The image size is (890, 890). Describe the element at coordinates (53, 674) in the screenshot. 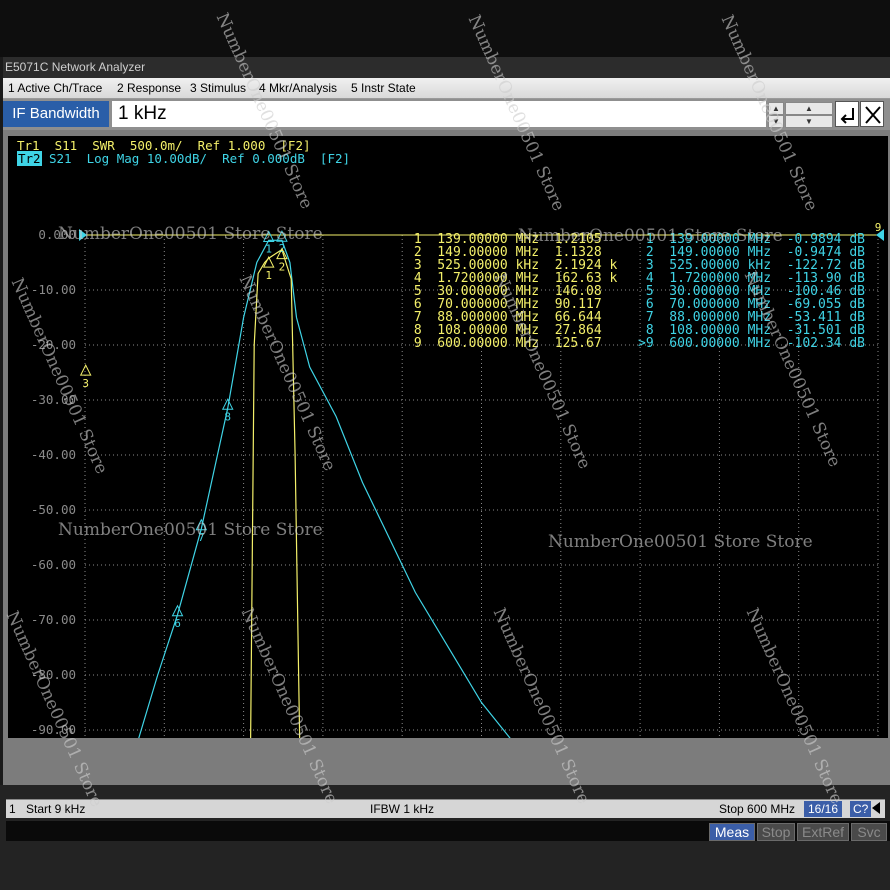

I see `y-tick-label: -80.00` at that location.